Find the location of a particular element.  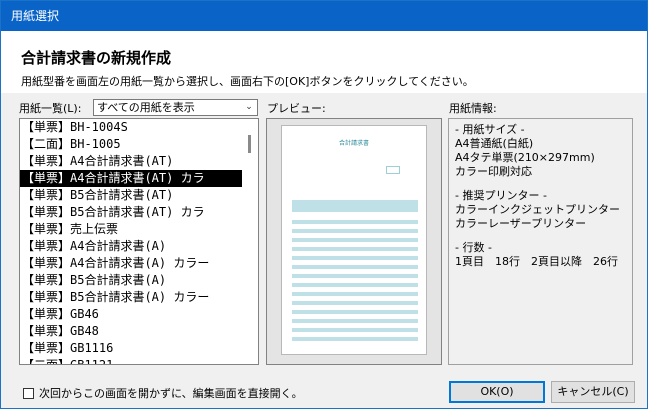

paper-list-item: 【単票】GB1116 is located at coordinates (131, 348).